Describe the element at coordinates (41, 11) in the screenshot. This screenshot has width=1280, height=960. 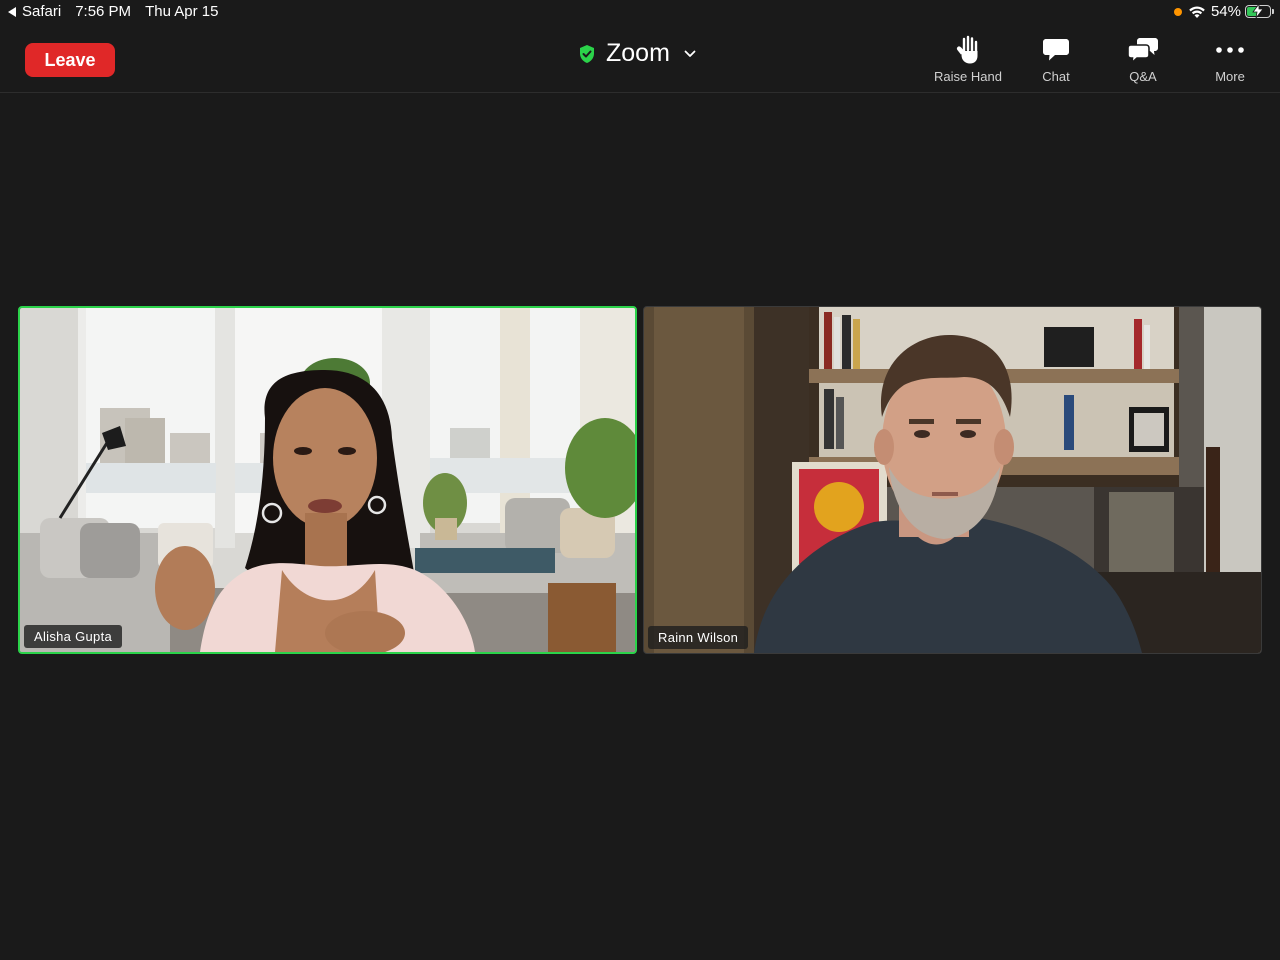
I see `back-app-label: Safari` at that location.